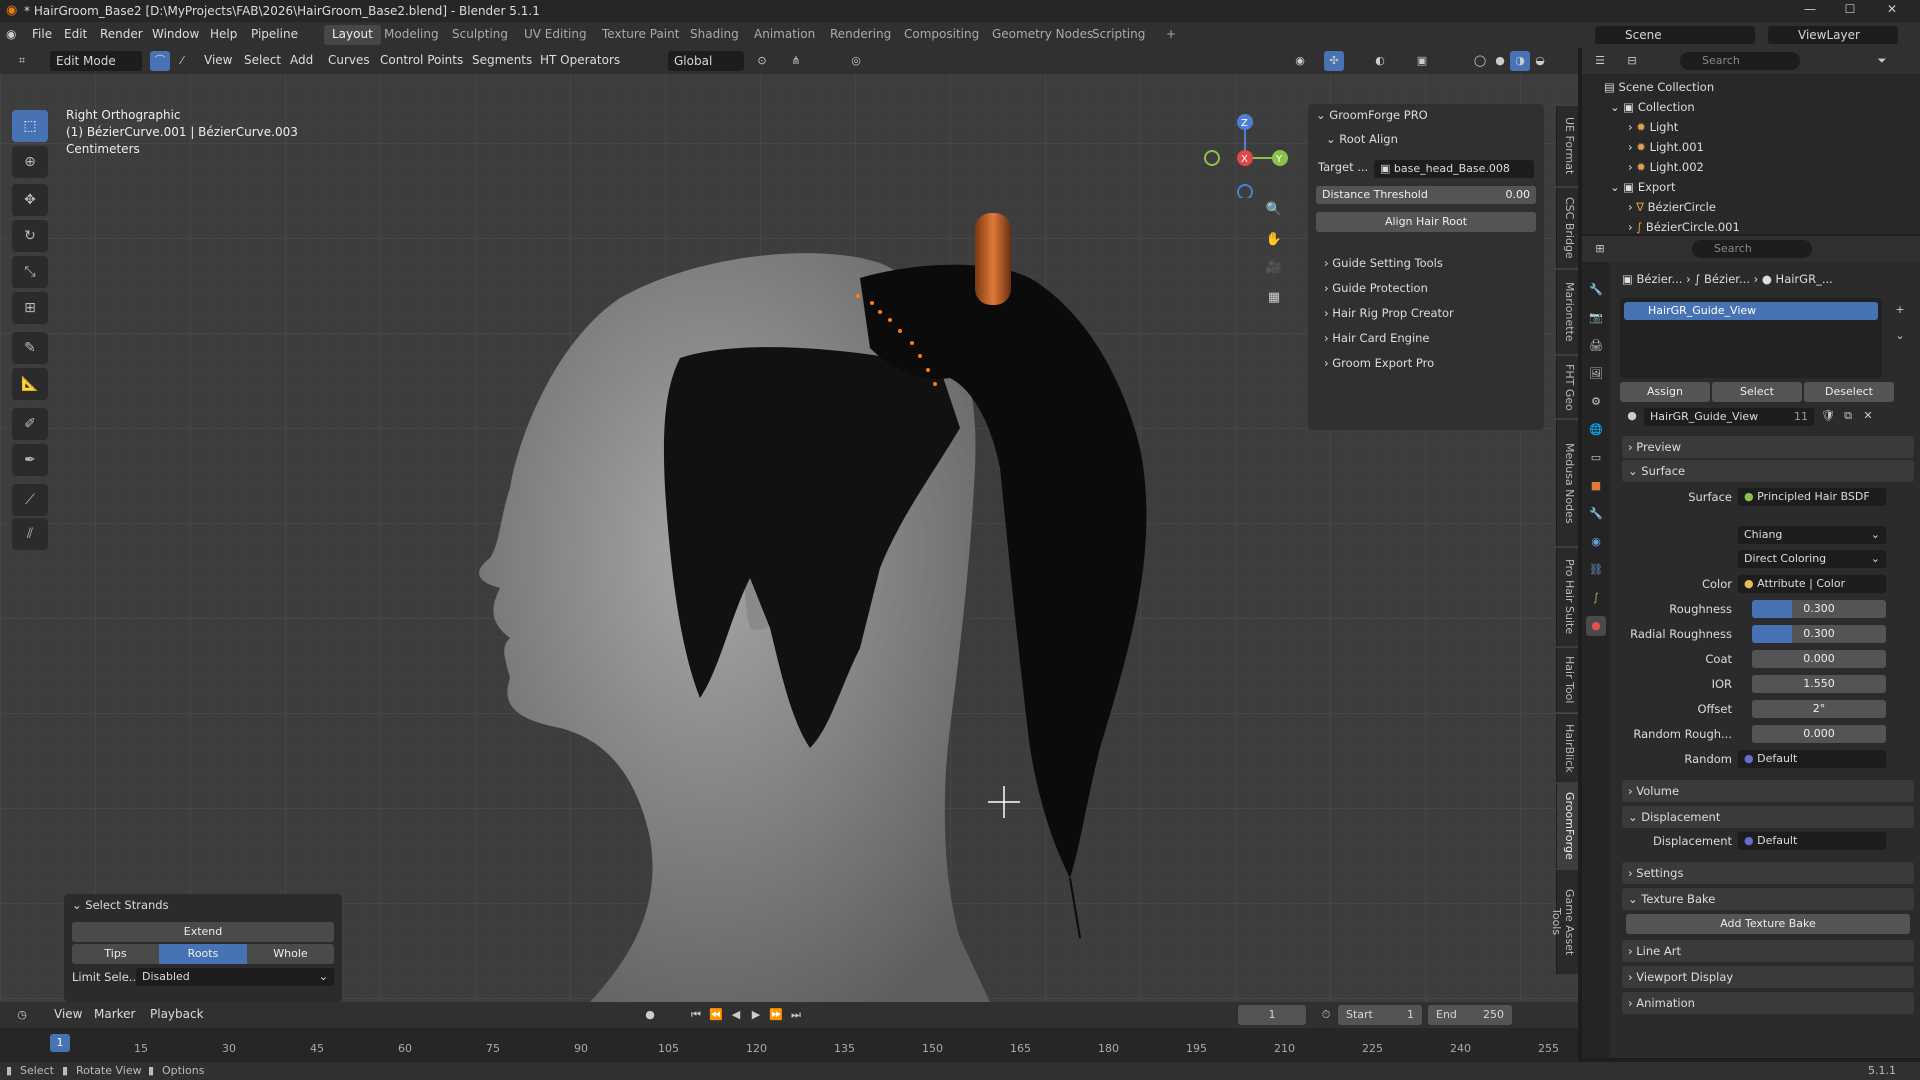 The width and height of the screenshot is (1920, 1080). I want to click on parametrization-dropdown: Direct Coloring ⌄, so click(1812, 559).